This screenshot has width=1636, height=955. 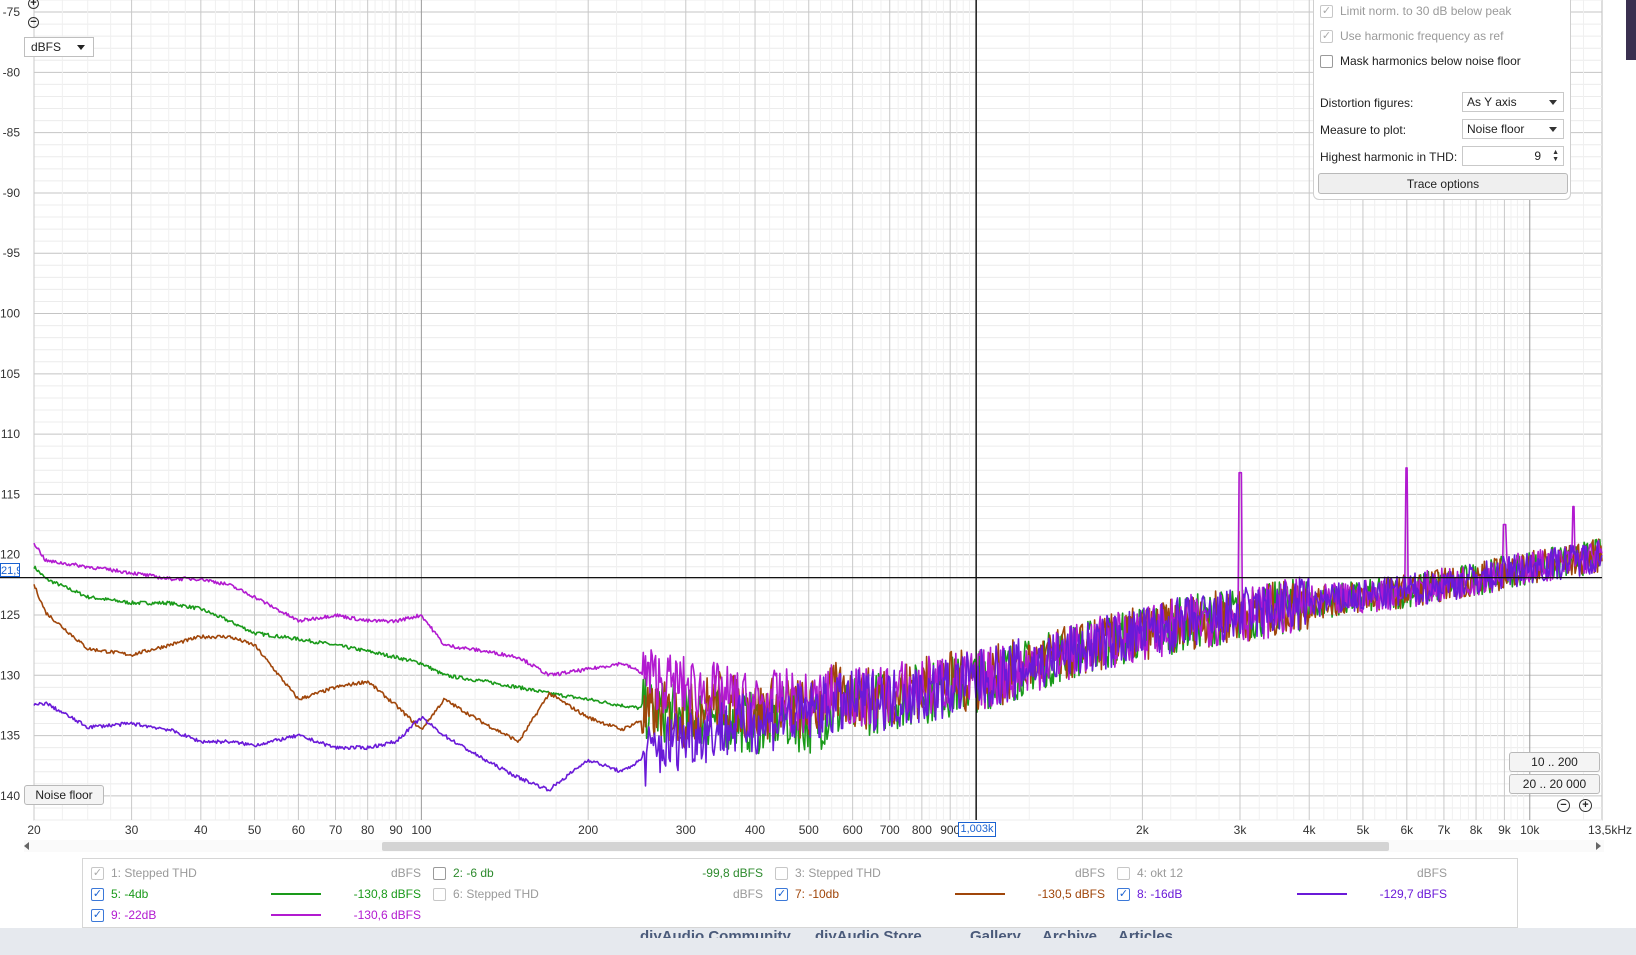 I want to click on cursor-x-readout: 1,003k, so click(x=977, y=829).